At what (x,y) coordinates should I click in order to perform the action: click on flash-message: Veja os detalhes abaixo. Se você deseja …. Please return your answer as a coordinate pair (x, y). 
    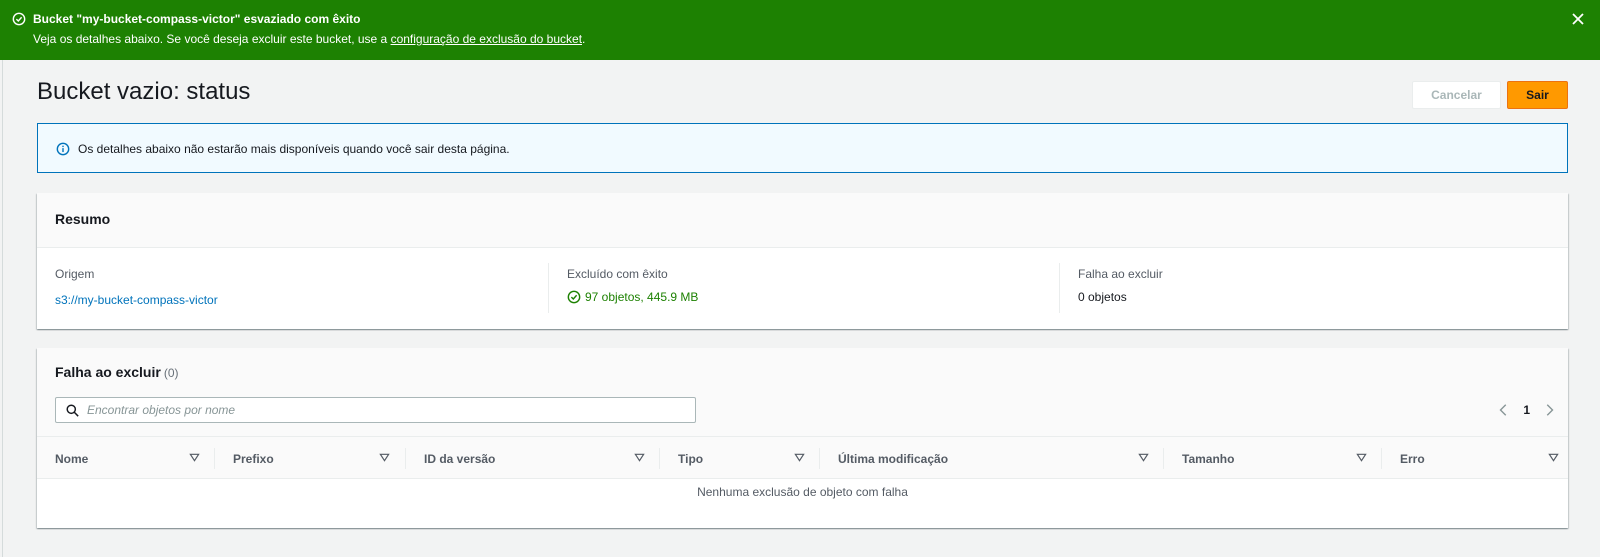
    Looking at the image, I should click on (309, 39).